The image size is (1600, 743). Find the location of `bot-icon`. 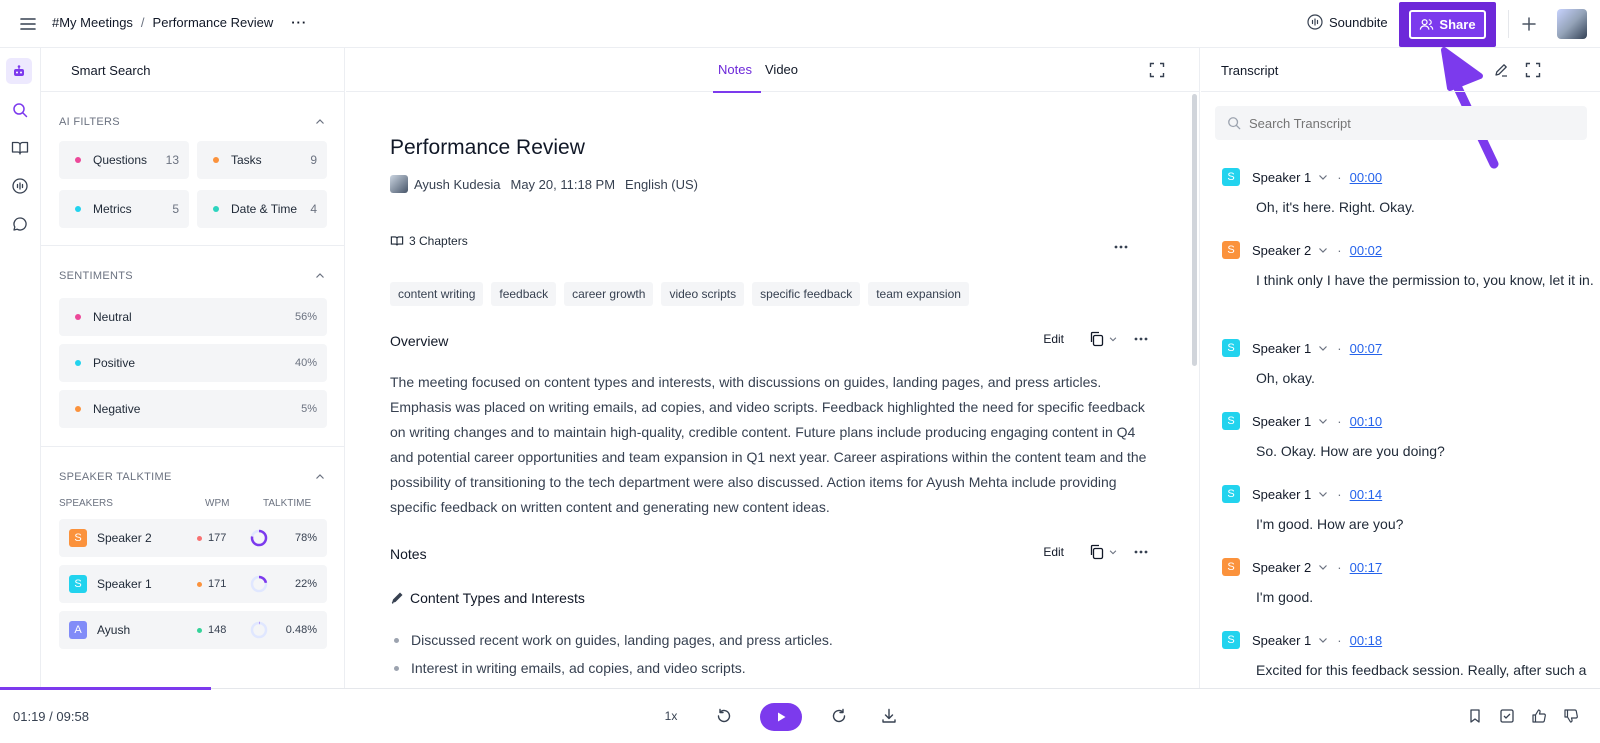

bot-icon is located at coordinates (19, 71).